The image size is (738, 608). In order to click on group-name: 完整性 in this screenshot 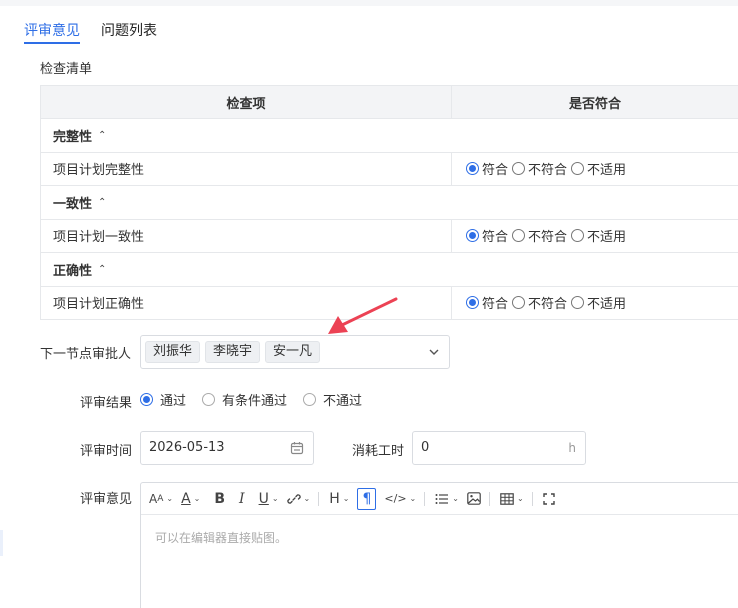, I will do `click(73, 137)`.